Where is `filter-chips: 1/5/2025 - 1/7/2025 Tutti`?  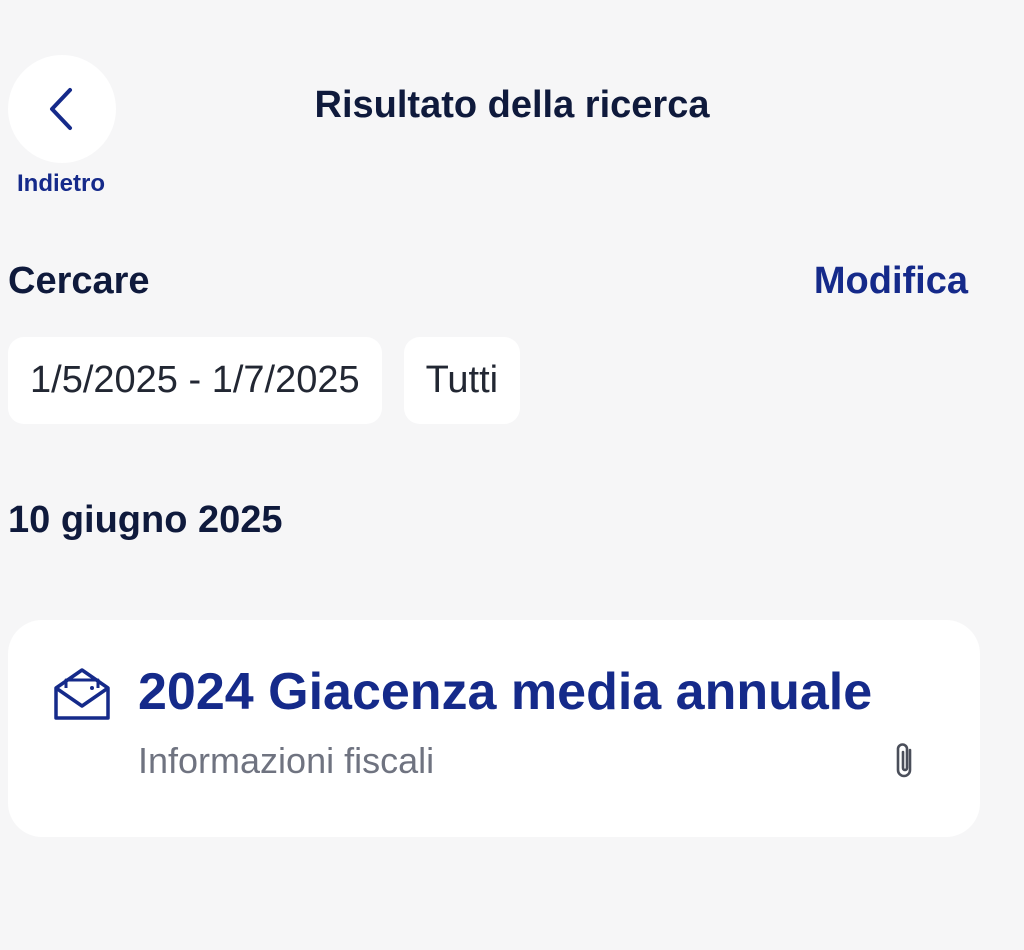
filter-chips: 1/5/2025 - 1/7/2025 Tutti is located at coordinates (264, 380).